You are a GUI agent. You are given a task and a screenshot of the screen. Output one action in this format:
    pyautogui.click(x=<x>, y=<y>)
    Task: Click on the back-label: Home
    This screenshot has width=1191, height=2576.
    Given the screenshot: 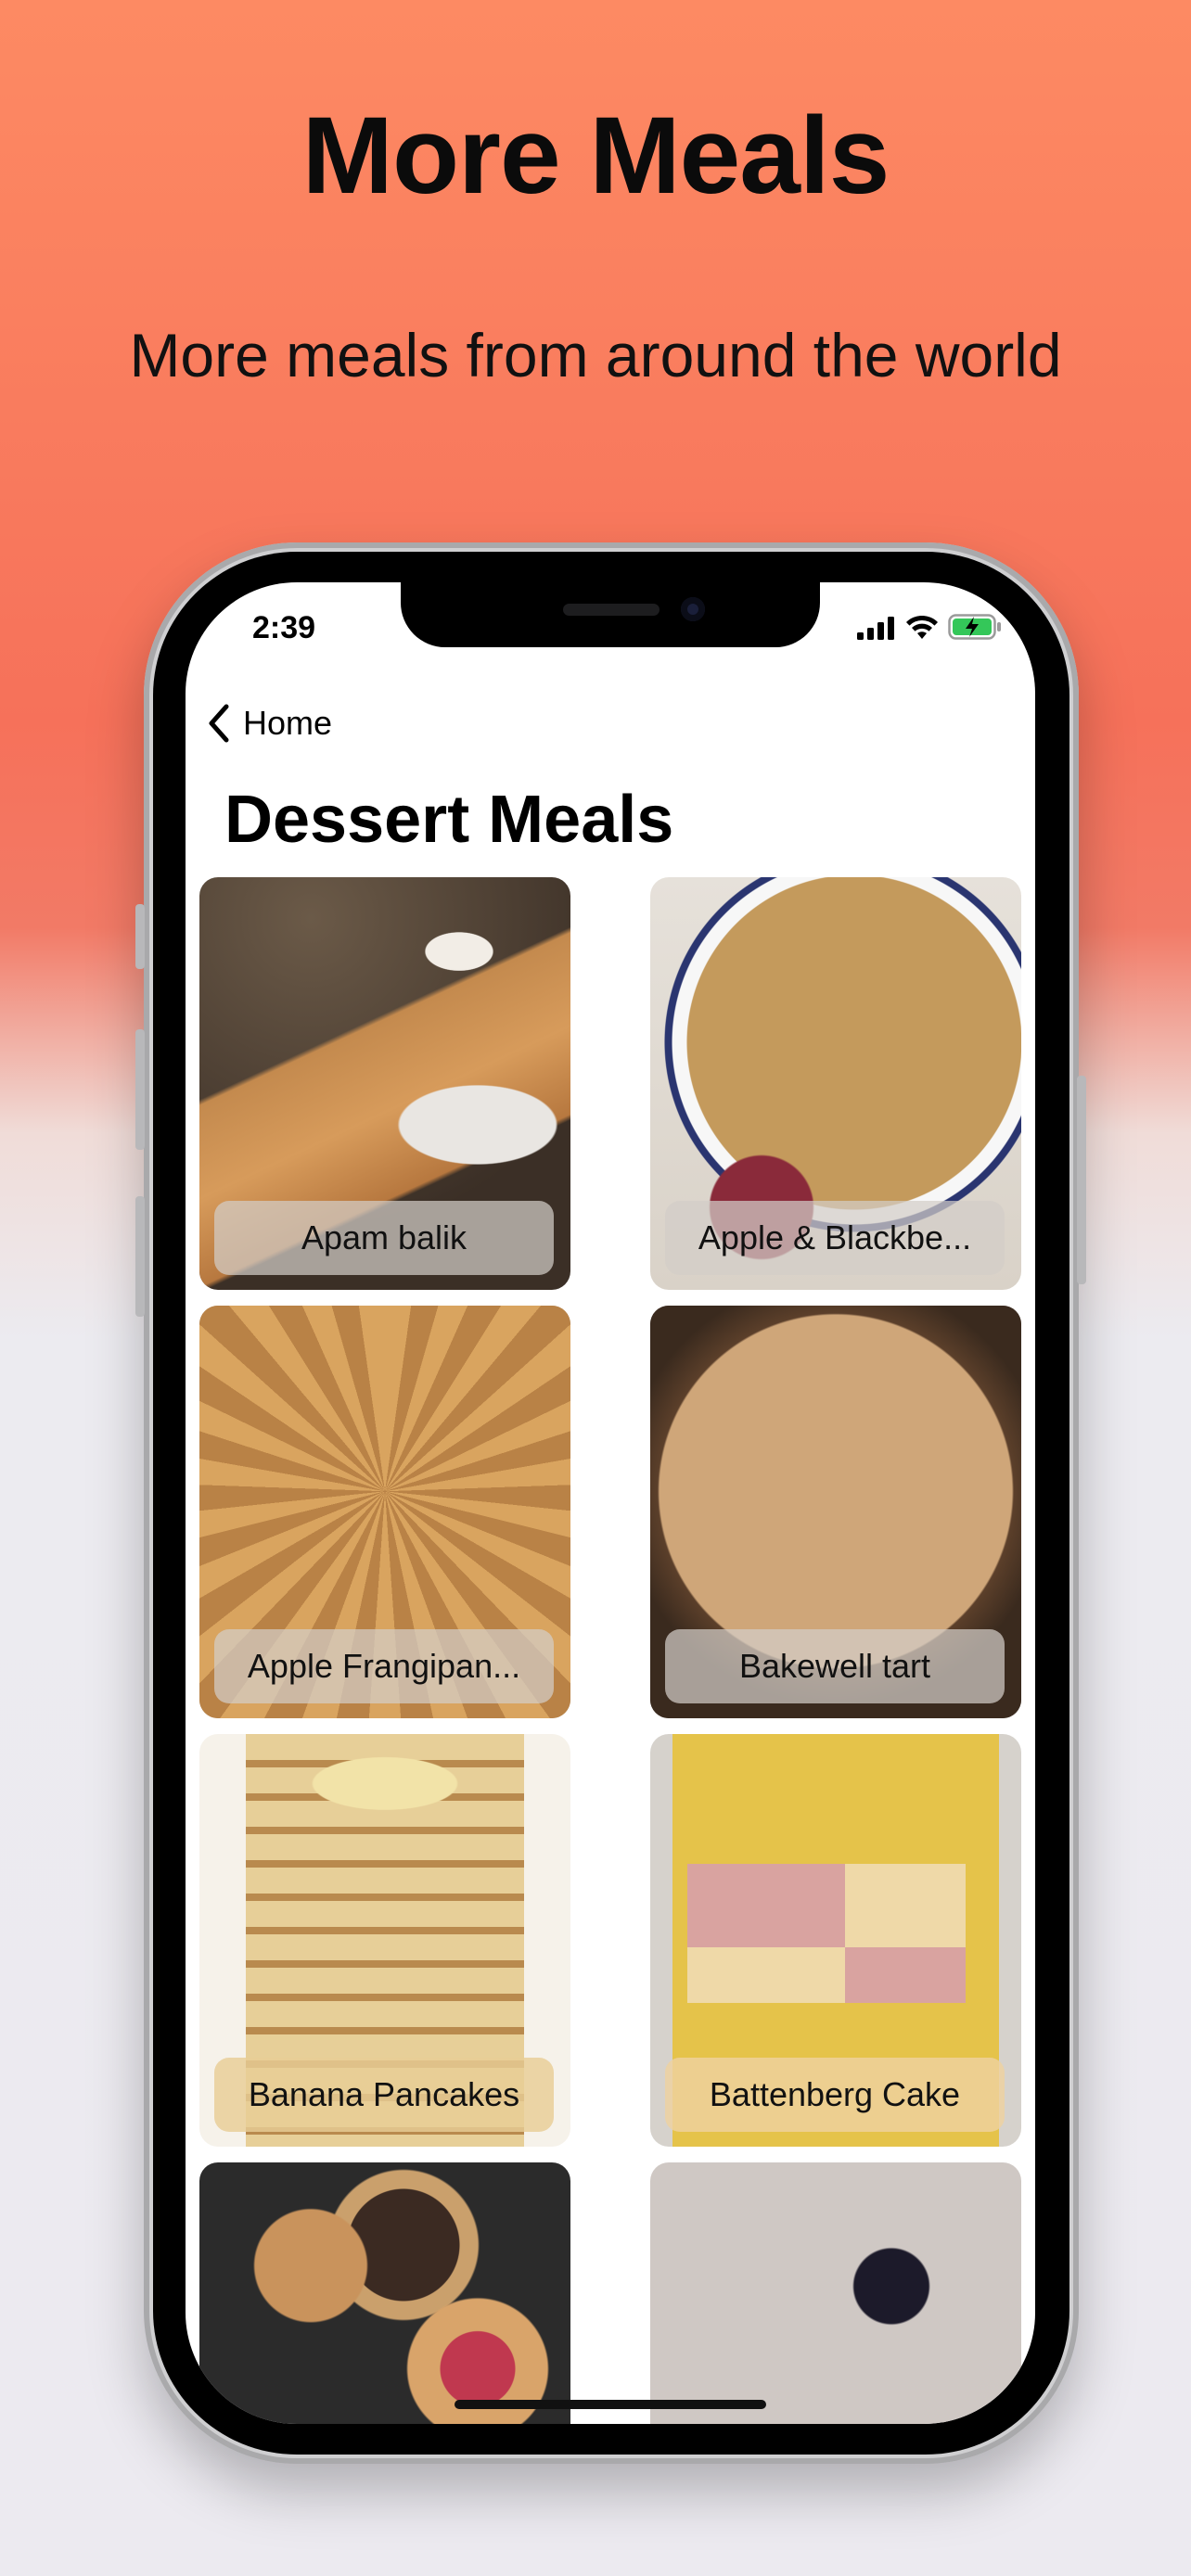 What is the action you would take?
    pyautogui.click(x=288, y=723)
    